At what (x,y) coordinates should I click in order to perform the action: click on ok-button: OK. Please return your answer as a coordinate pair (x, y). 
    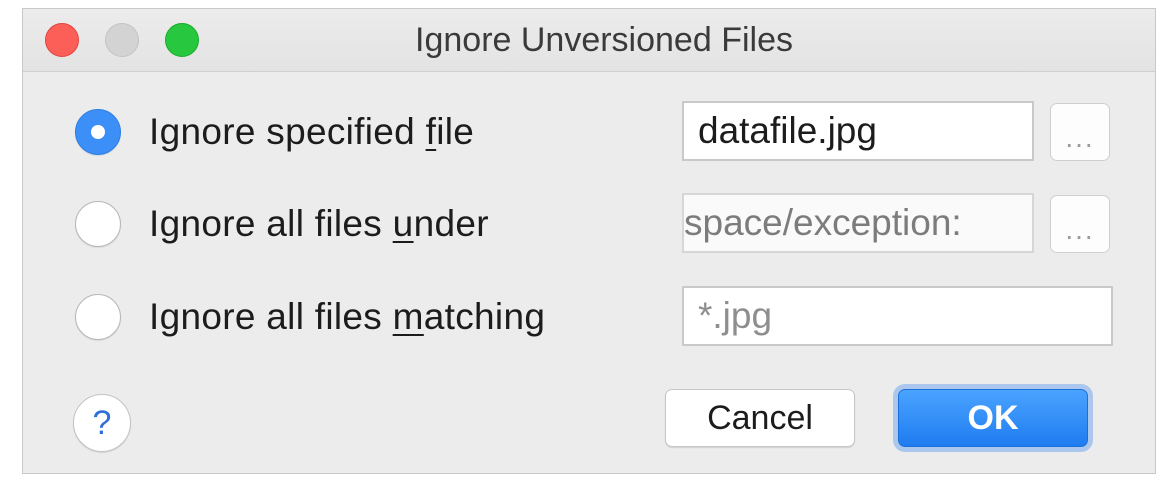
    Looking at the image, I should click on (993, 418).